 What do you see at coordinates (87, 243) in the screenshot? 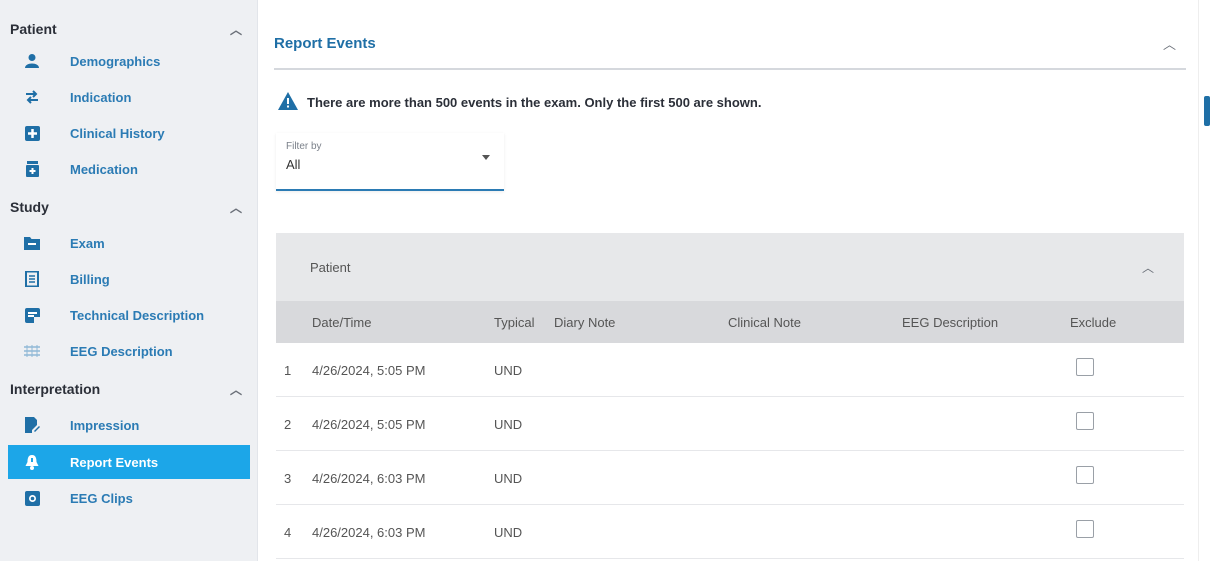
I see `sidebar-item-label: Exam` at bounding box center [87, 243].